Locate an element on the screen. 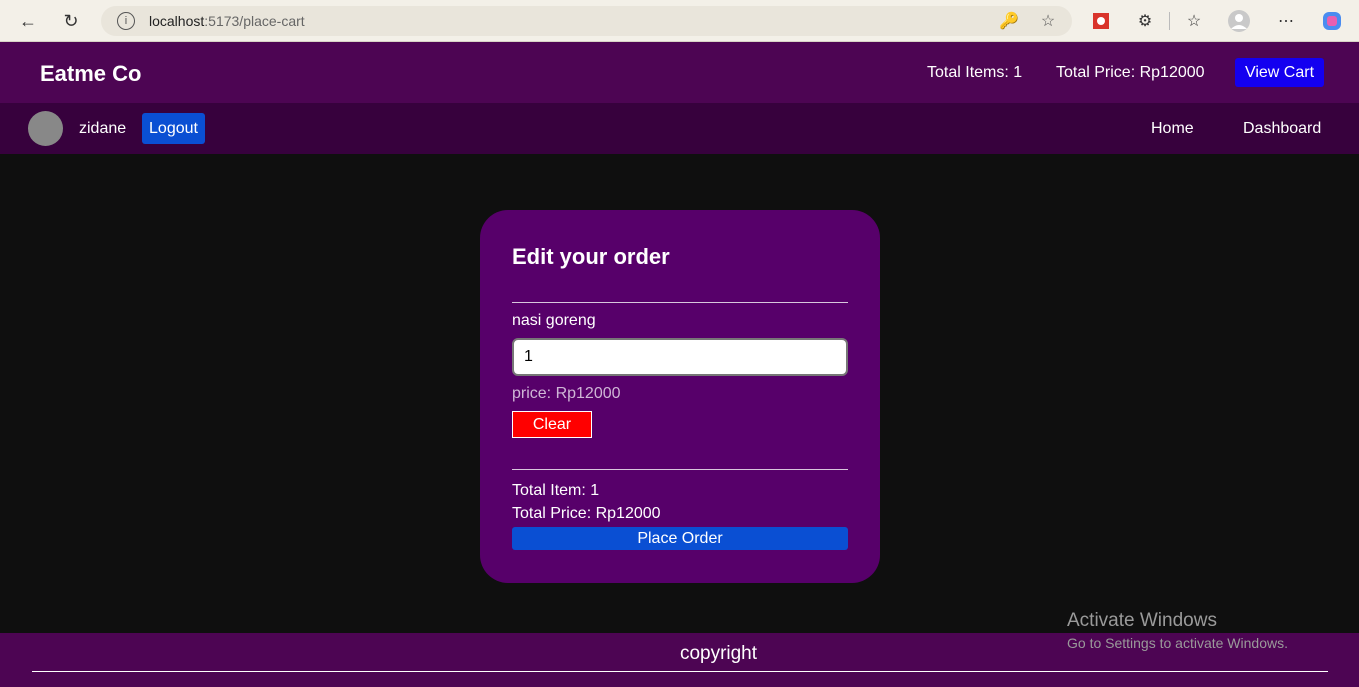 The width and height of the screenshot is (1359, 687). summary-total-item: Total Item: 1 is located at coordinates (556, 490).